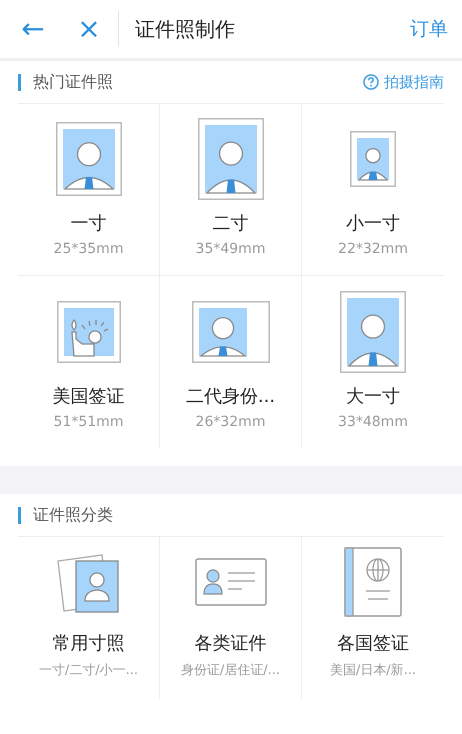 The height and width of the screenshot is (734, 462). Describe the element at coordinates (185, 29) in the screenshot. I see `page-title: 证件照制作` at that location.